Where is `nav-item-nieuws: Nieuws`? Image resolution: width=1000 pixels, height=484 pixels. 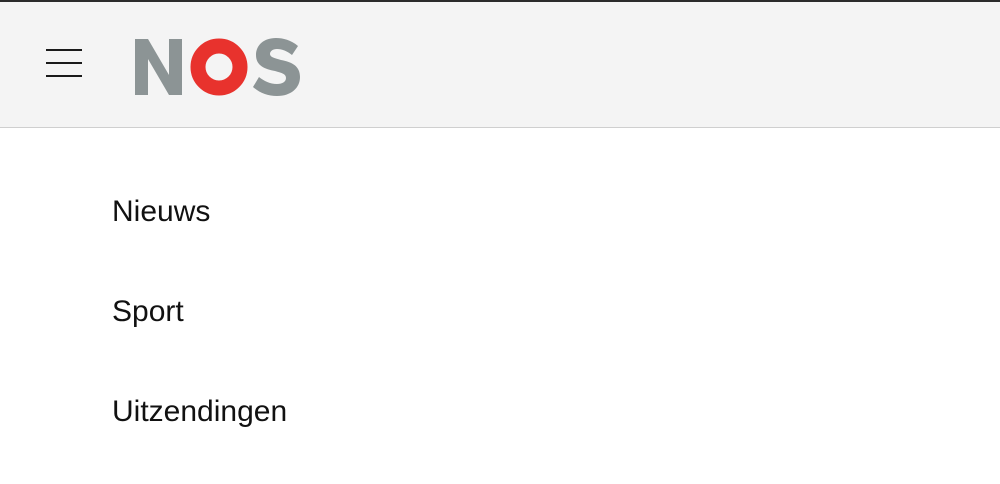 nav-item-nieuws: Nieuws is located at coordinates (161, 212).